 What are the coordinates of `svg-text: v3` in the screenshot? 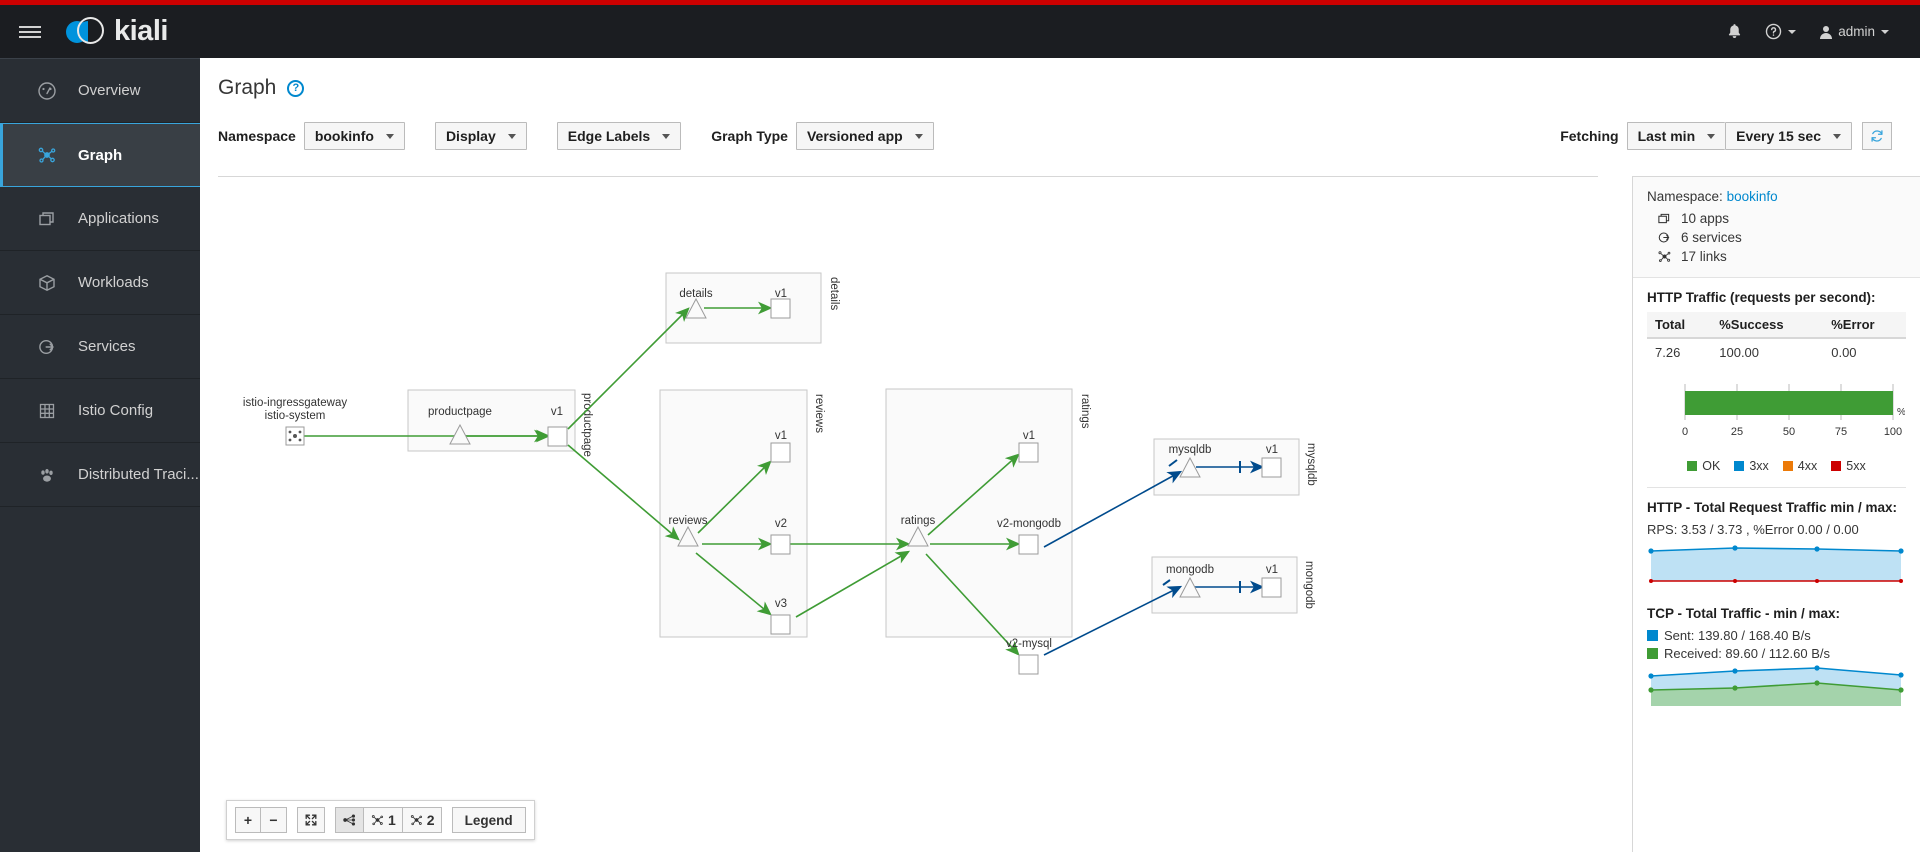 It's located at (781, 604).